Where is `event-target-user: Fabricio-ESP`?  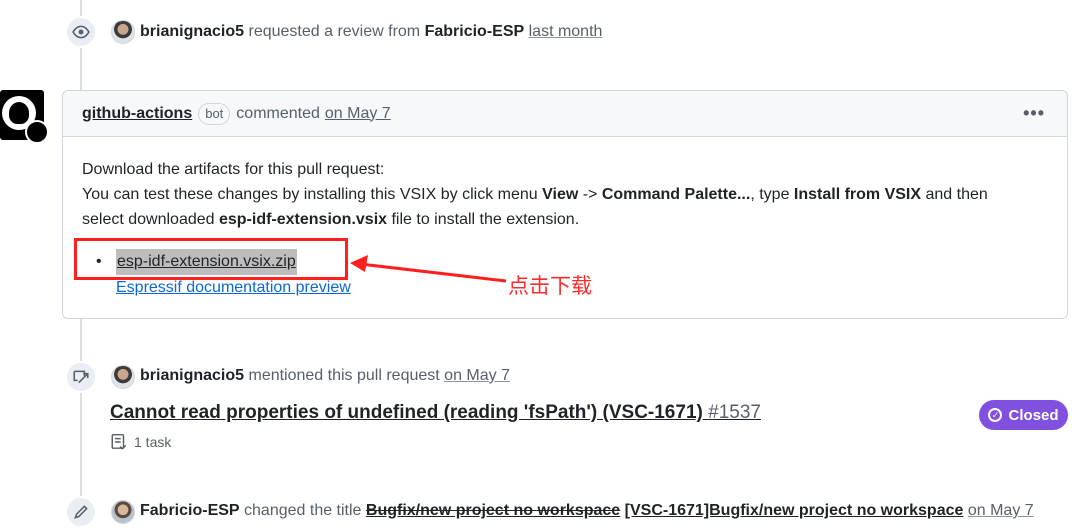 event-target-user: Fabricio-ESP is located at coordinates (475, 31).